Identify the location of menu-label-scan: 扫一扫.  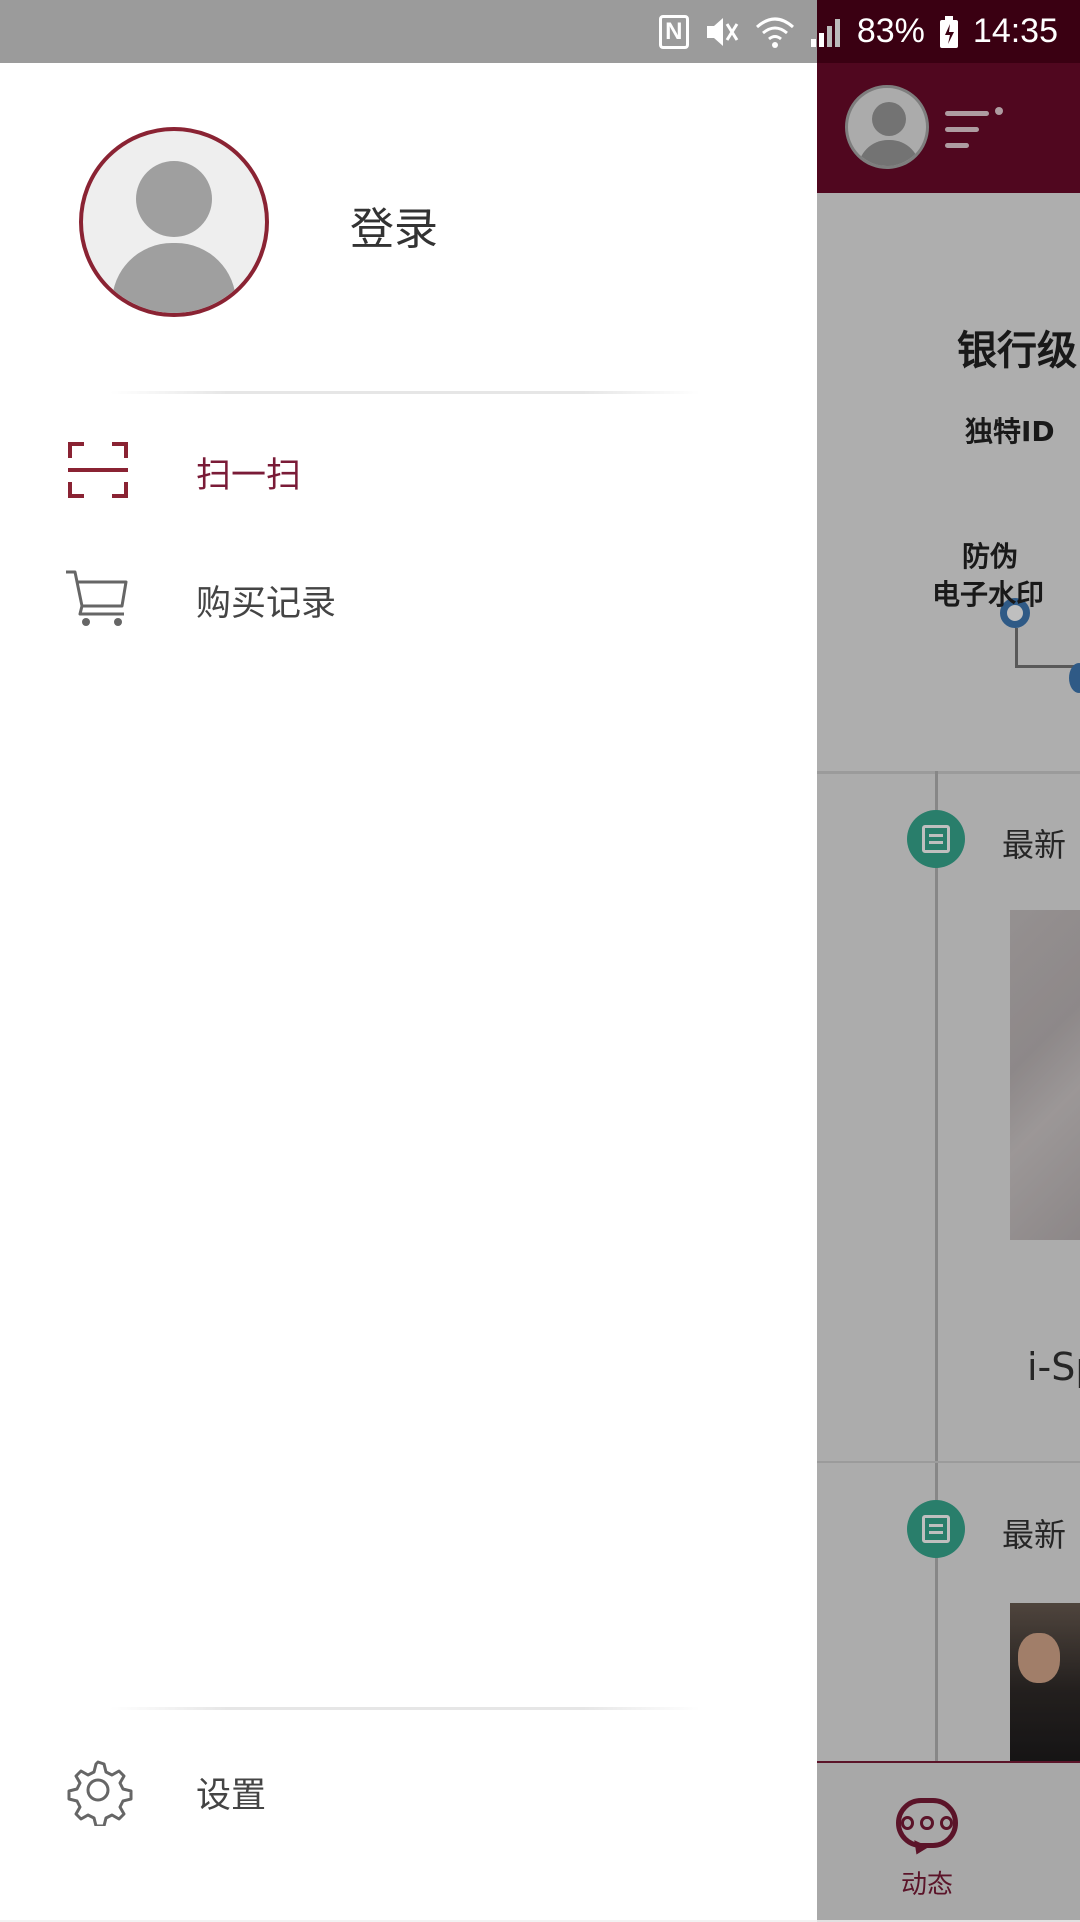
(249, 476).